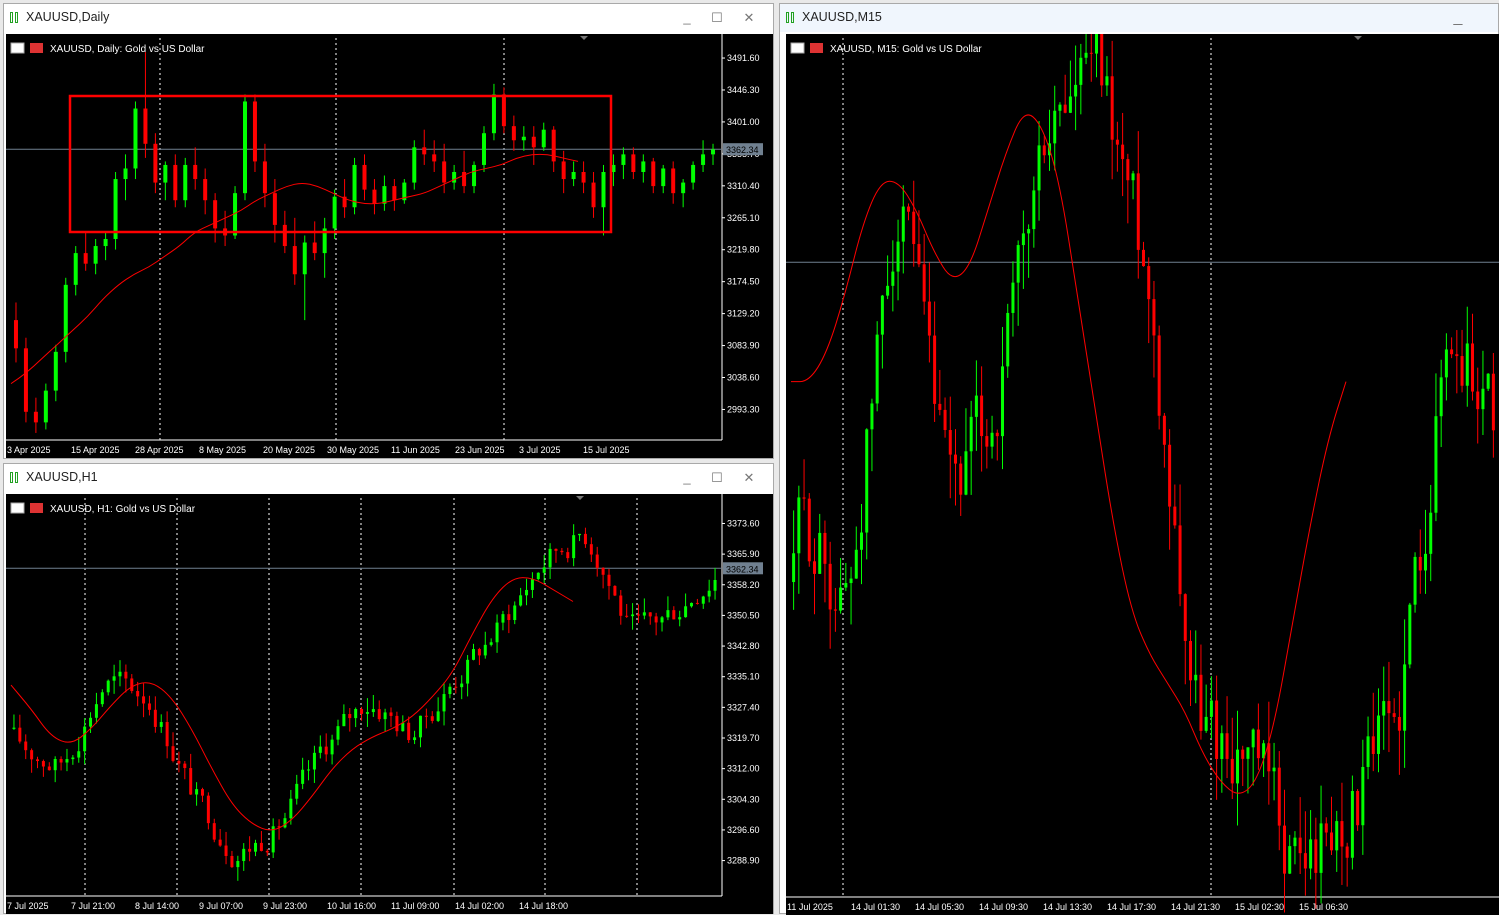  What do you see at coordinates (743, 861) in the screenshot?
I see `y-tick-label: 3288.90` at bounding box center [743, 861].